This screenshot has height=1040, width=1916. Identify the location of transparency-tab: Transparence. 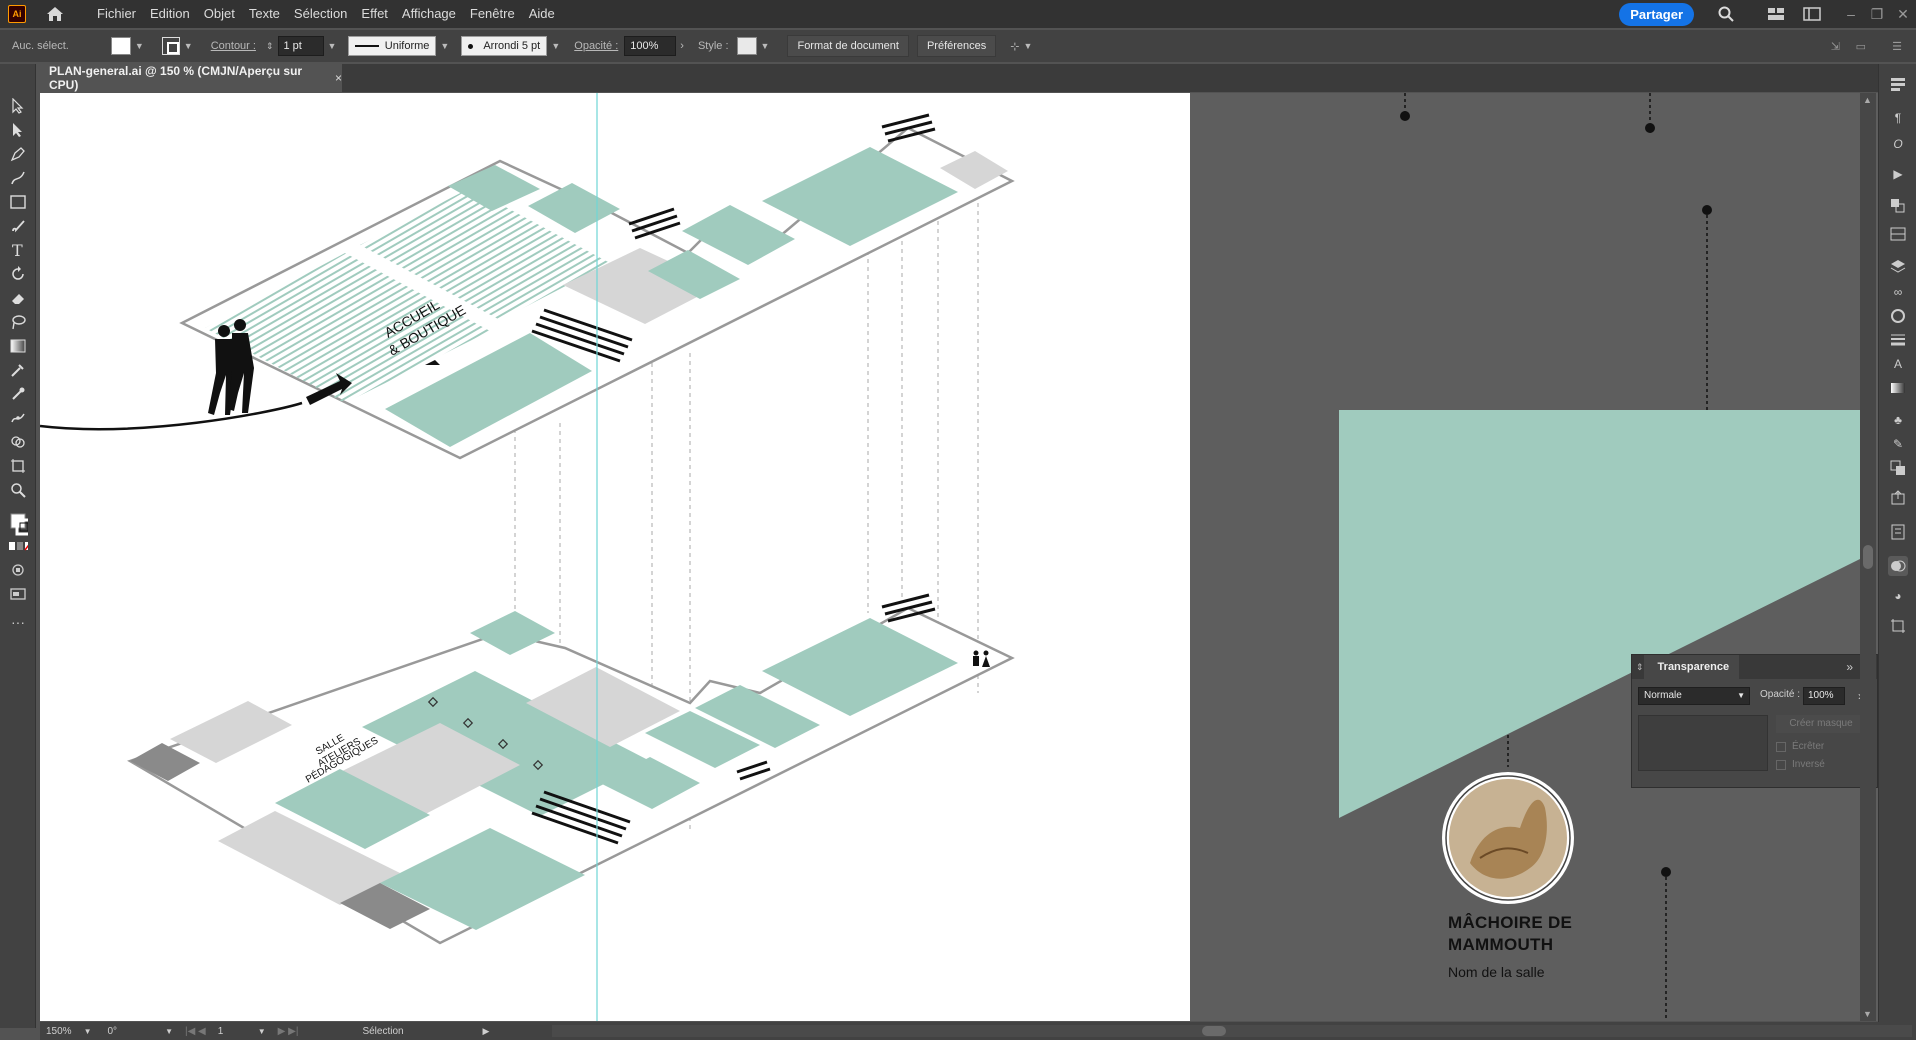
(1691, 667).